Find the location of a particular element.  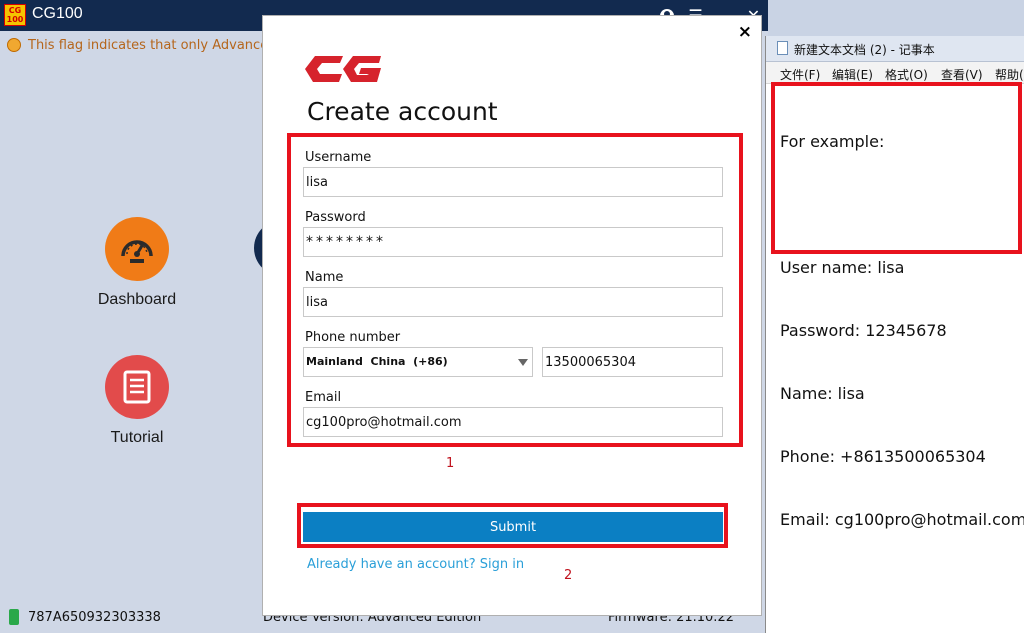

notepad-annotation-box is located at coordinates (896, 168).